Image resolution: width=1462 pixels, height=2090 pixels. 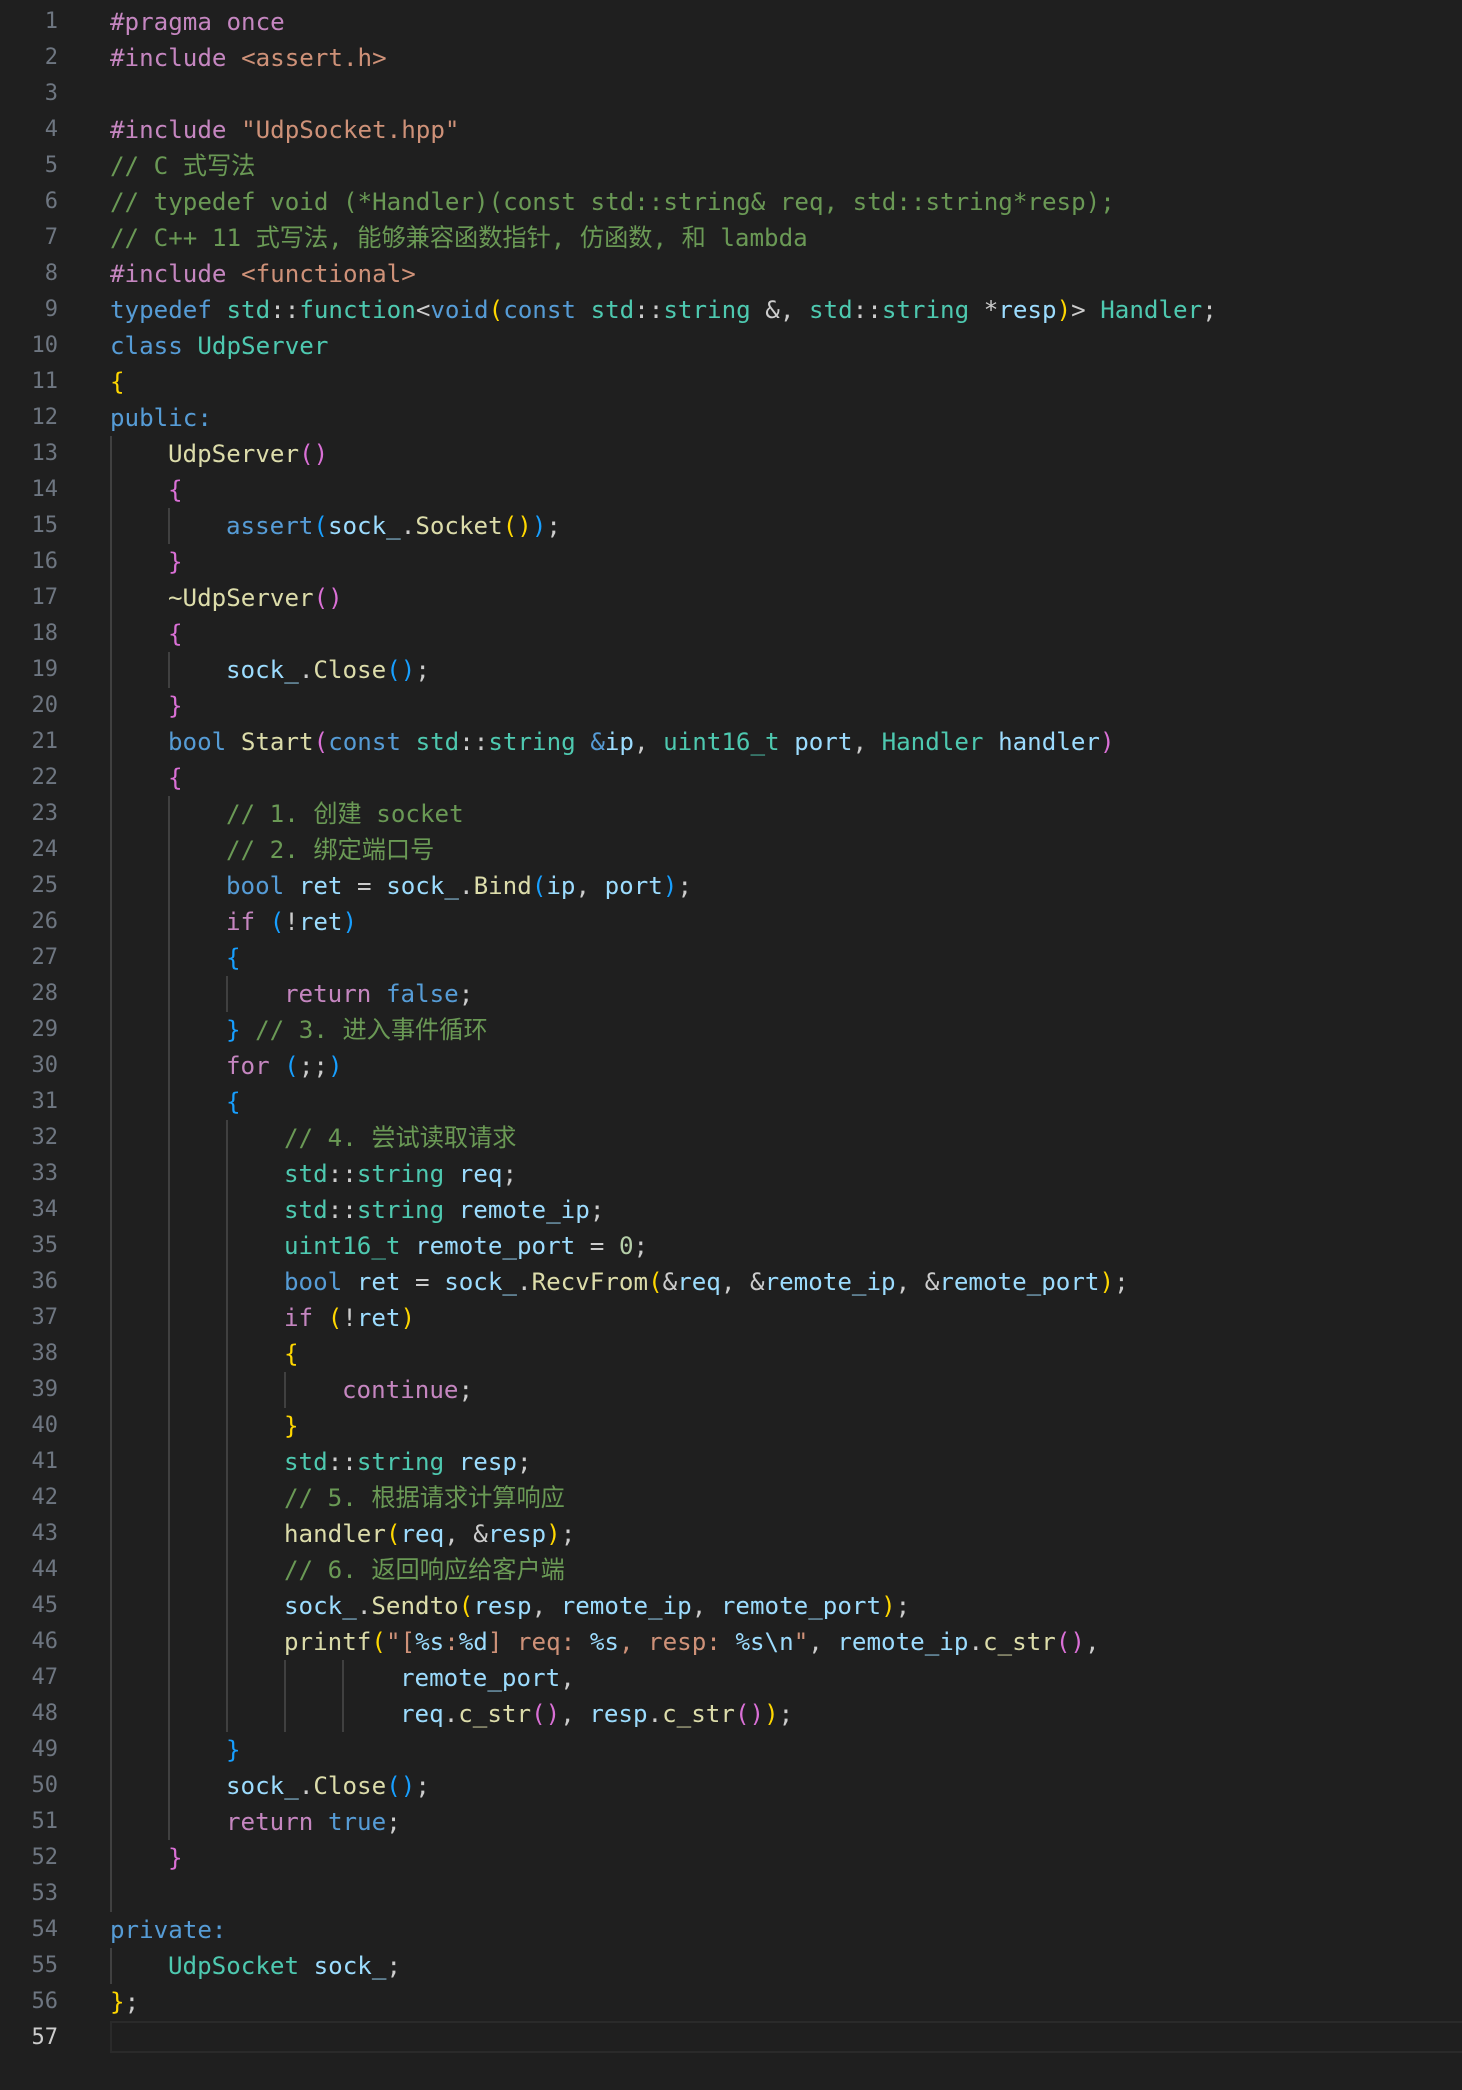 What do you see at coordinates (731, 562) in the screenshot?
I see `code-line: 16}` at bounding box center [731, 562].